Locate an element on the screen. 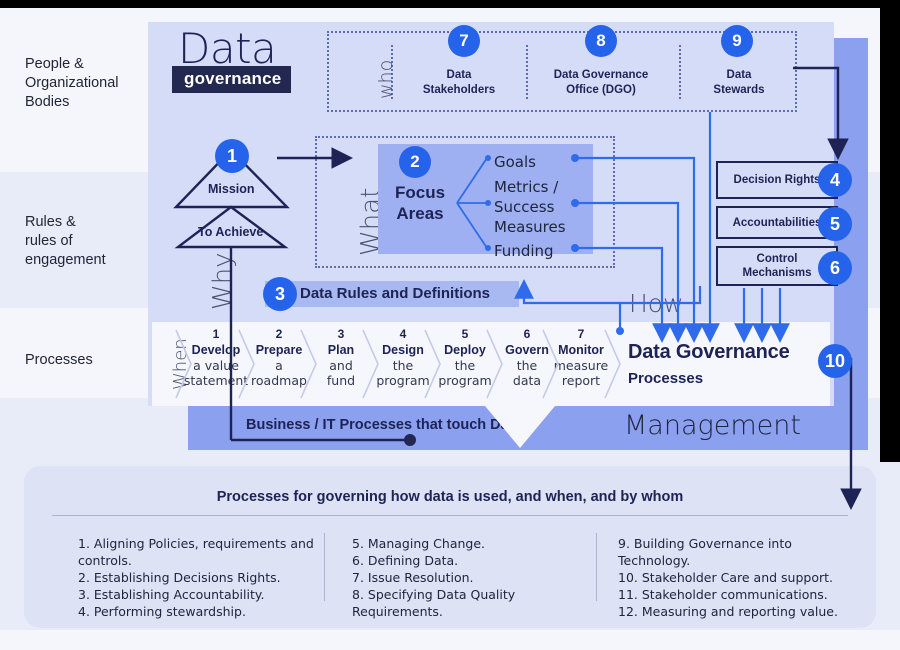  legend-item-4: 4. Performing stewardship. is located at coordinates (162, 611).